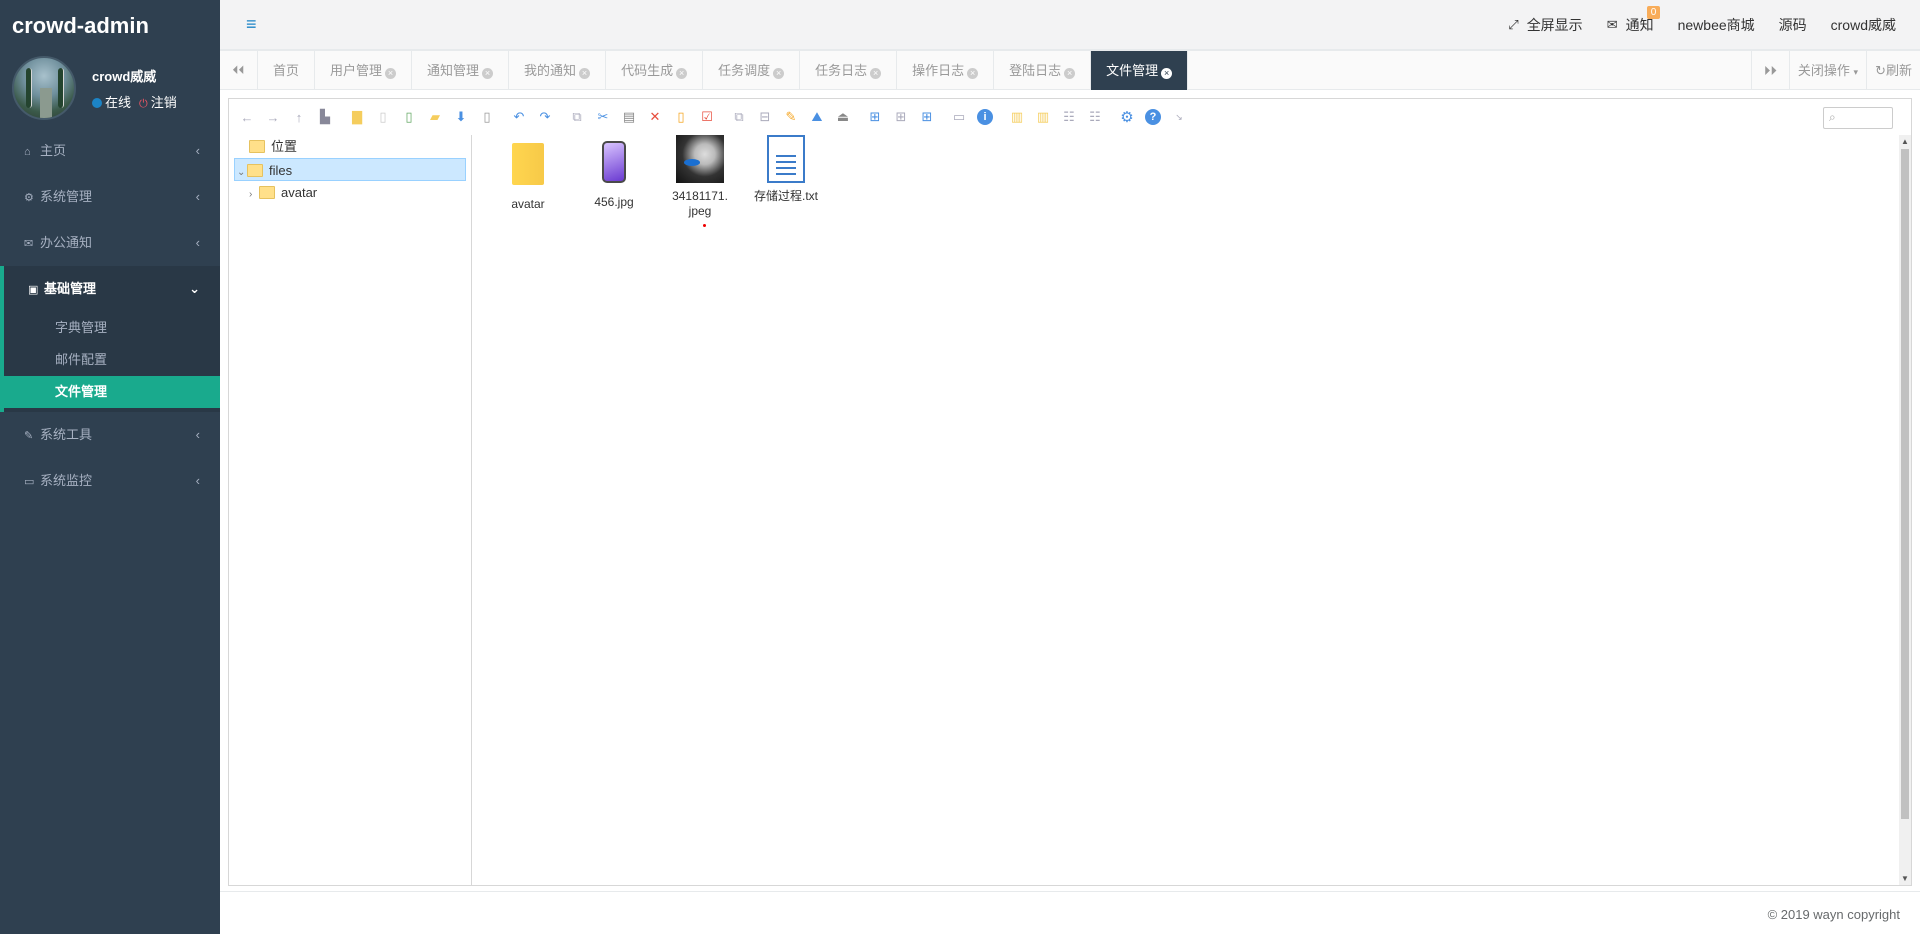  Describe the element at coordinates (112, 328) in the screenshot. I see `sidebar-subitem-dict: 字典管理` at that location.